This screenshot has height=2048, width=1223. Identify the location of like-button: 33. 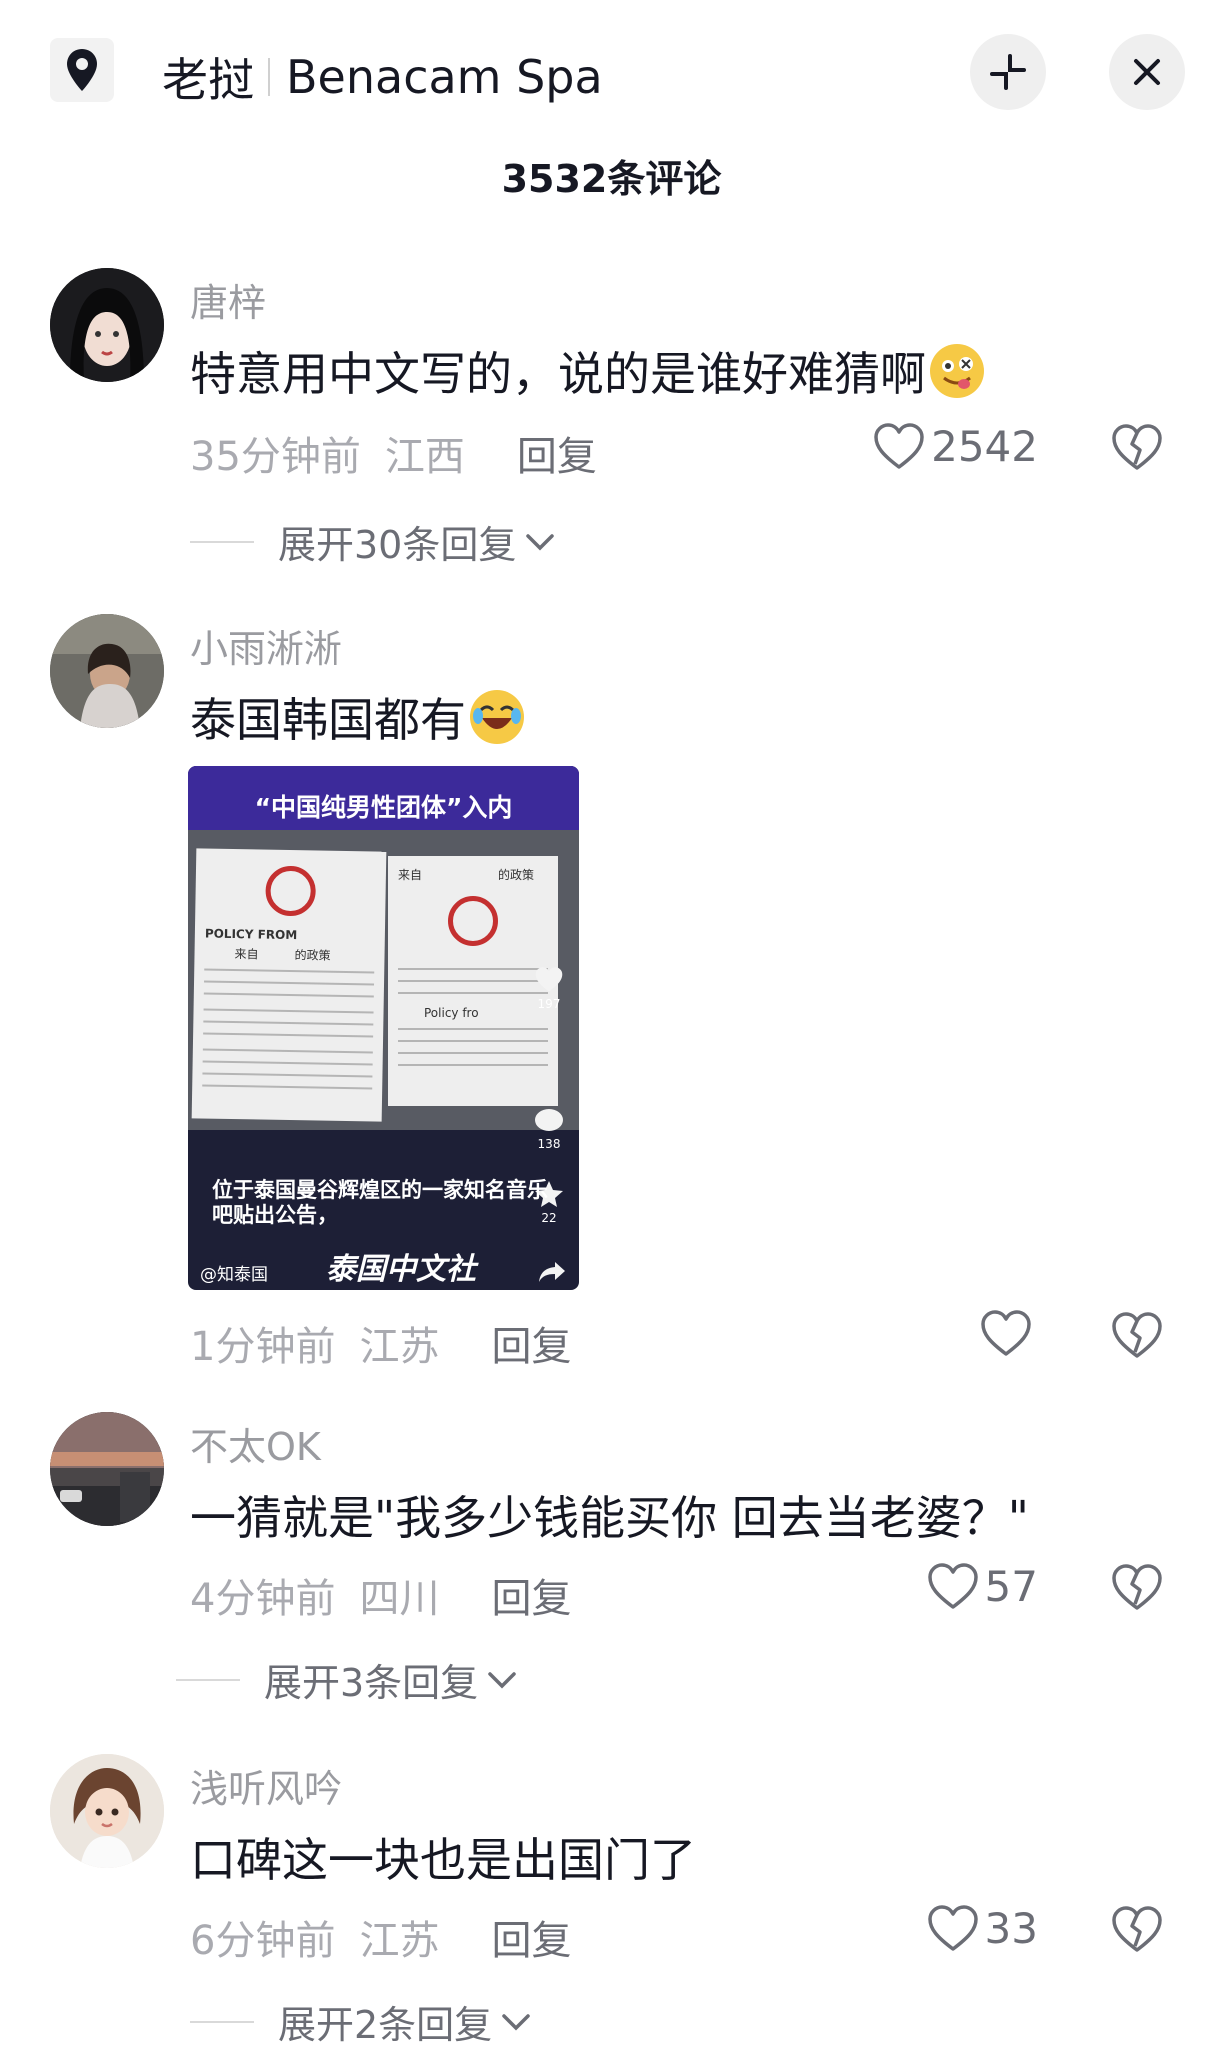
(982, 1928).